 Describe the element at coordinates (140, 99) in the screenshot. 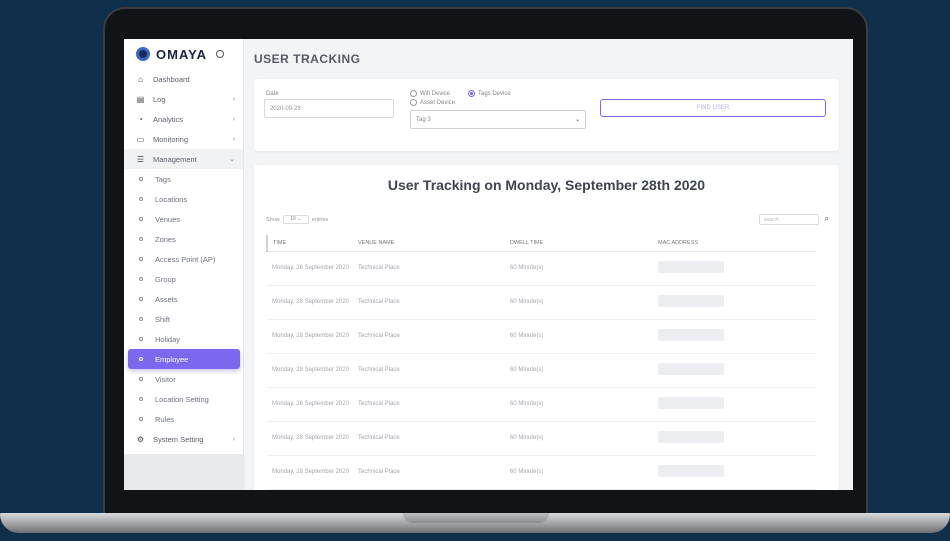

I see `log-icon: ▤` at that location.